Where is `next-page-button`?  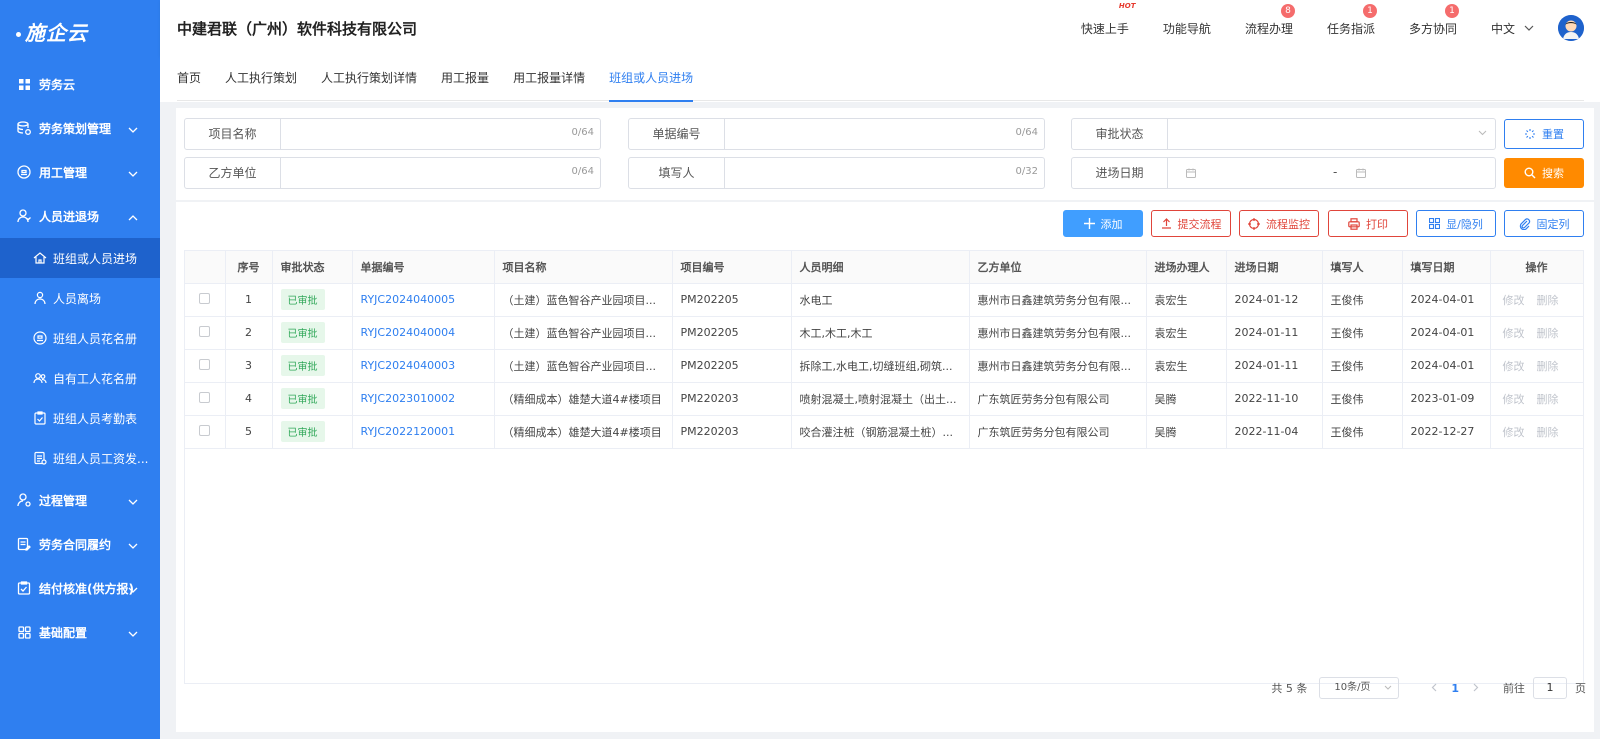 next-page-button is located at coordinates (1476, 688).